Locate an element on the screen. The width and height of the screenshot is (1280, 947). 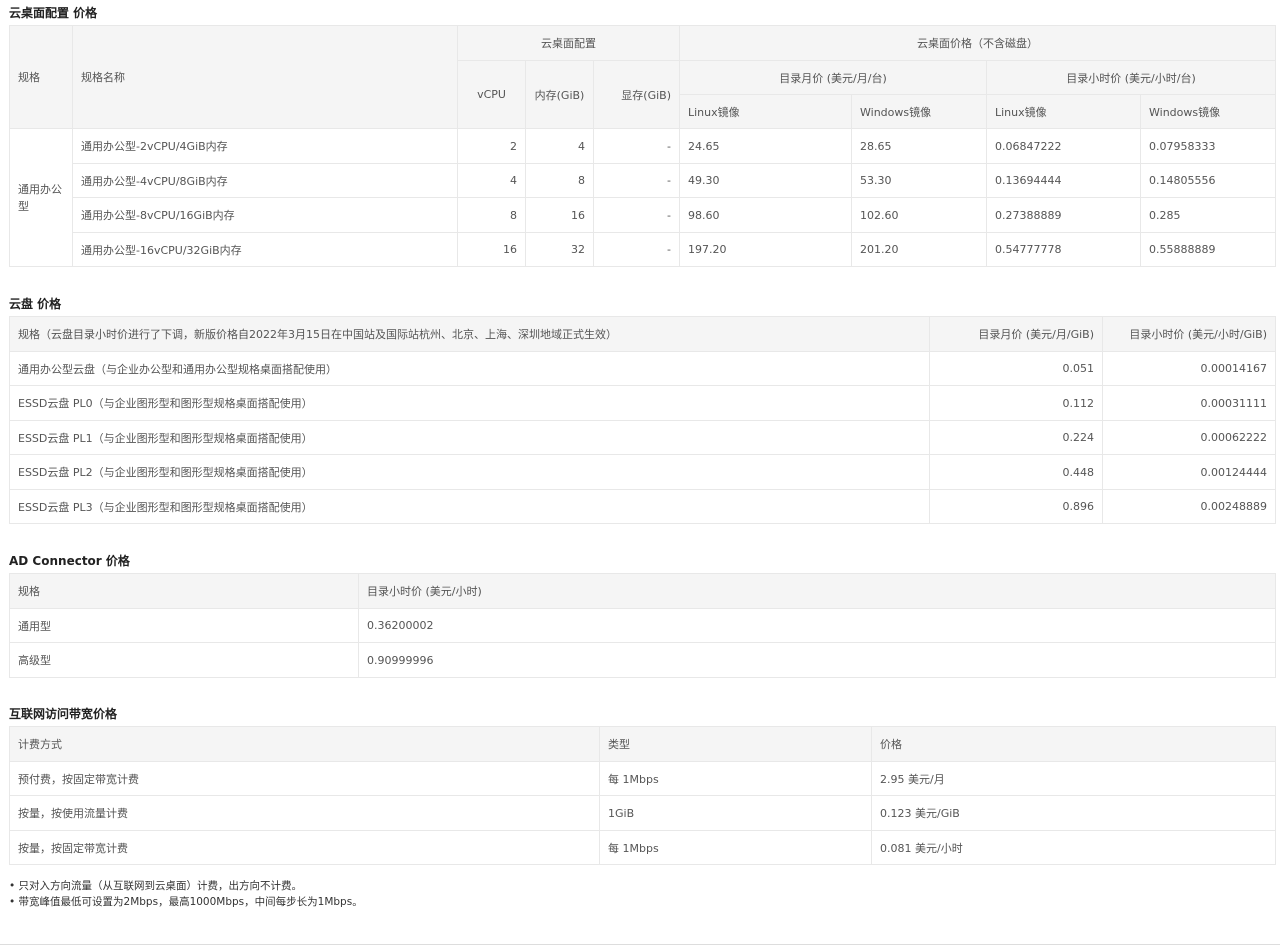
monthly-windows-cell: 201.20 is located at coordinates (919, 249).